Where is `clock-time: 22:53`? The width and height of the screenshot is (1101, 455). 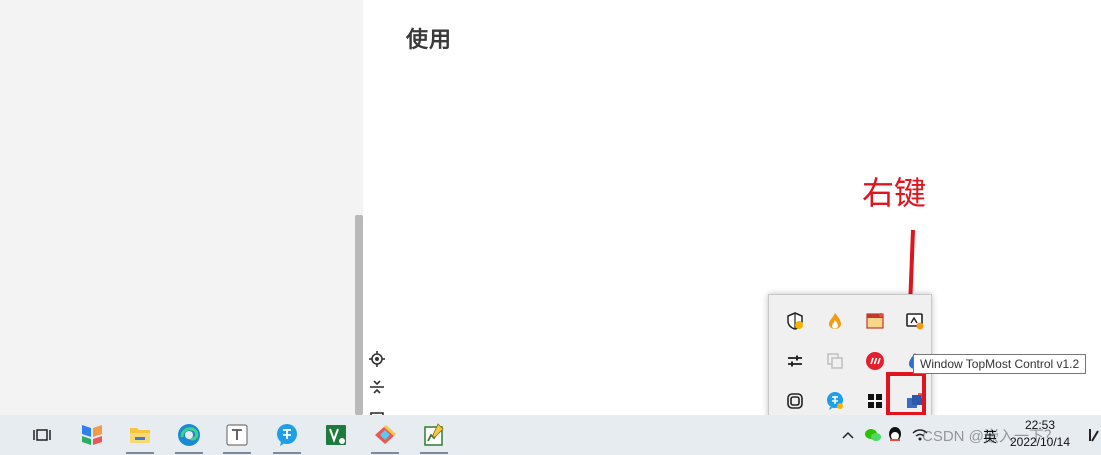 clock-time: 22:53 is located at coordinates (1040, 425).